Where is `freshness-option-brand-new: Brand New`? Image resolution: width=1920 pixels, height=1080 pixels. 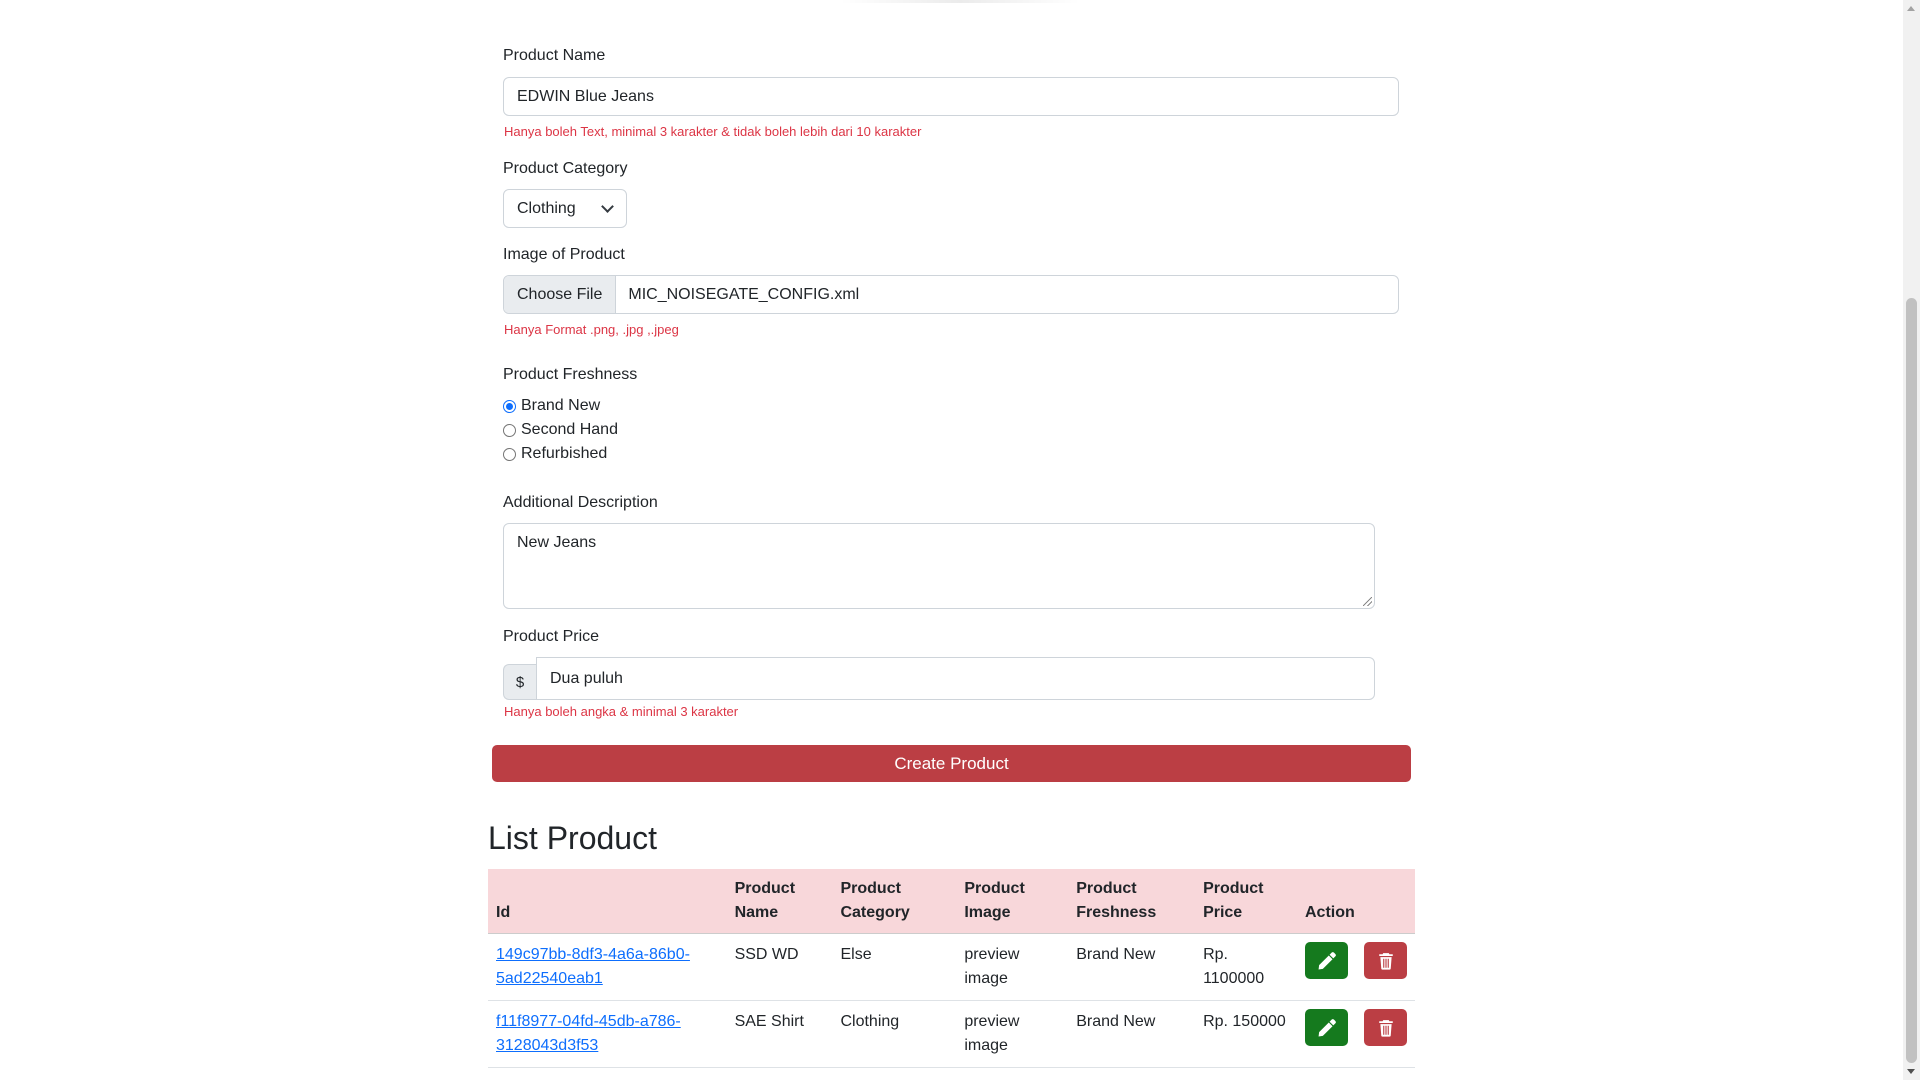 freshness-option-brand-new: Brand New is located at coordinates (551, 406).